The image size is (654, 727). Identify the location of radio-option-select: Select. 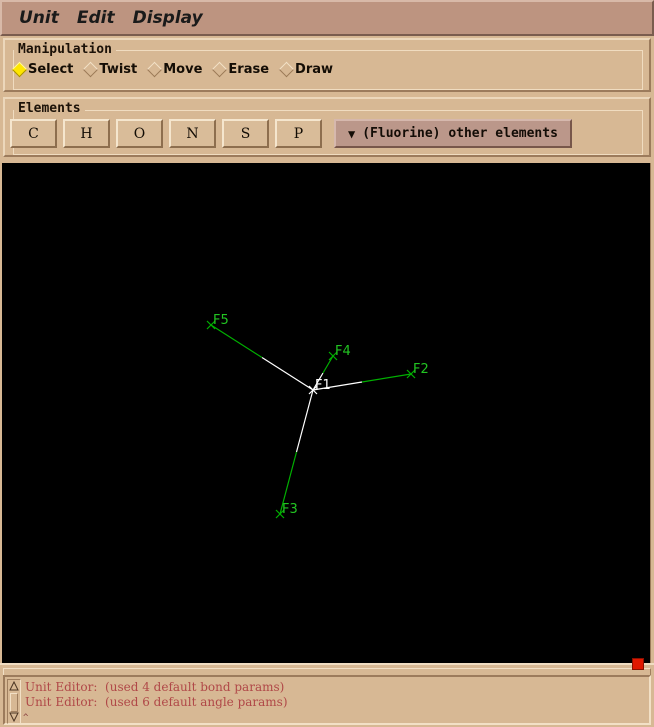
(42, 69).